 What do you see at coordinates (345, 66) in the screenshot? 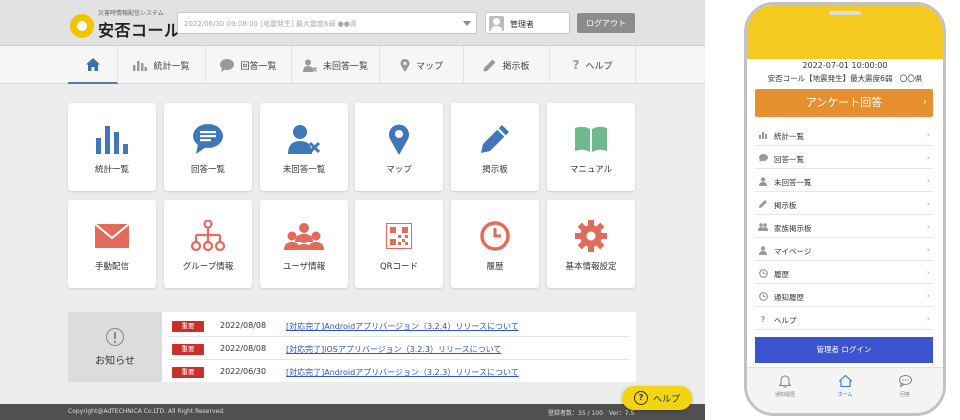
I see `nav-label: 未回答一覧` at bounding box center [345, 66].